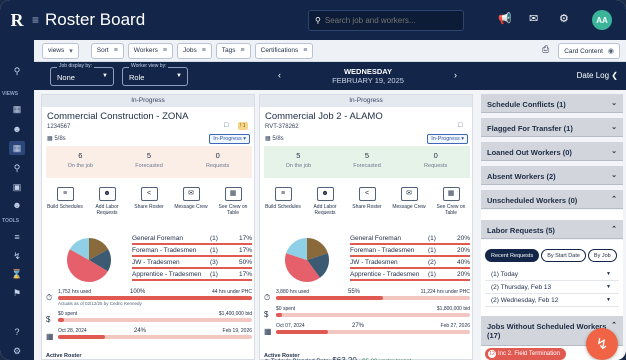 This screenshot has width=626, height=360. What do you see at coordinates (564, 18) in the screenshot?
I see `gear-icon: ⚙` at bounding box center [564, 18].